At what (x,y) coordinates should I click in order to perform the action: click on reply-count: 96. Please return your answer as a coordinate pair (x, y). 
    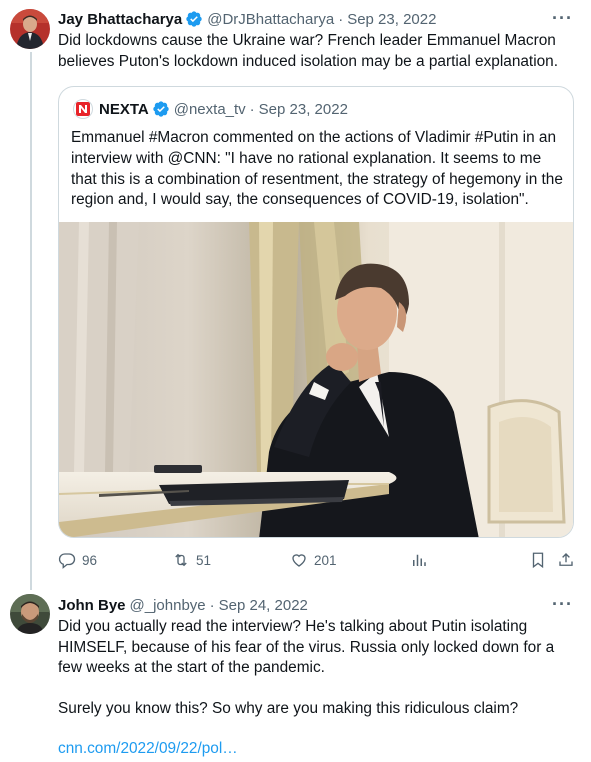
    Looking at the image, I should click on (90, 560).